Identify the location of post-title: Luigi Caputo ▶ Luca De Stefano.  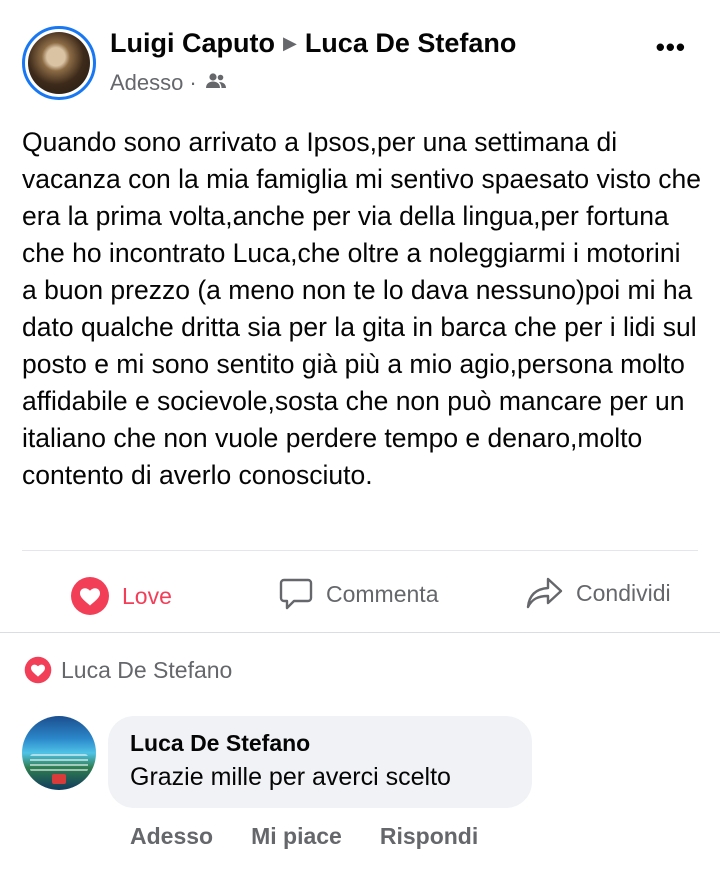
(313, 43).